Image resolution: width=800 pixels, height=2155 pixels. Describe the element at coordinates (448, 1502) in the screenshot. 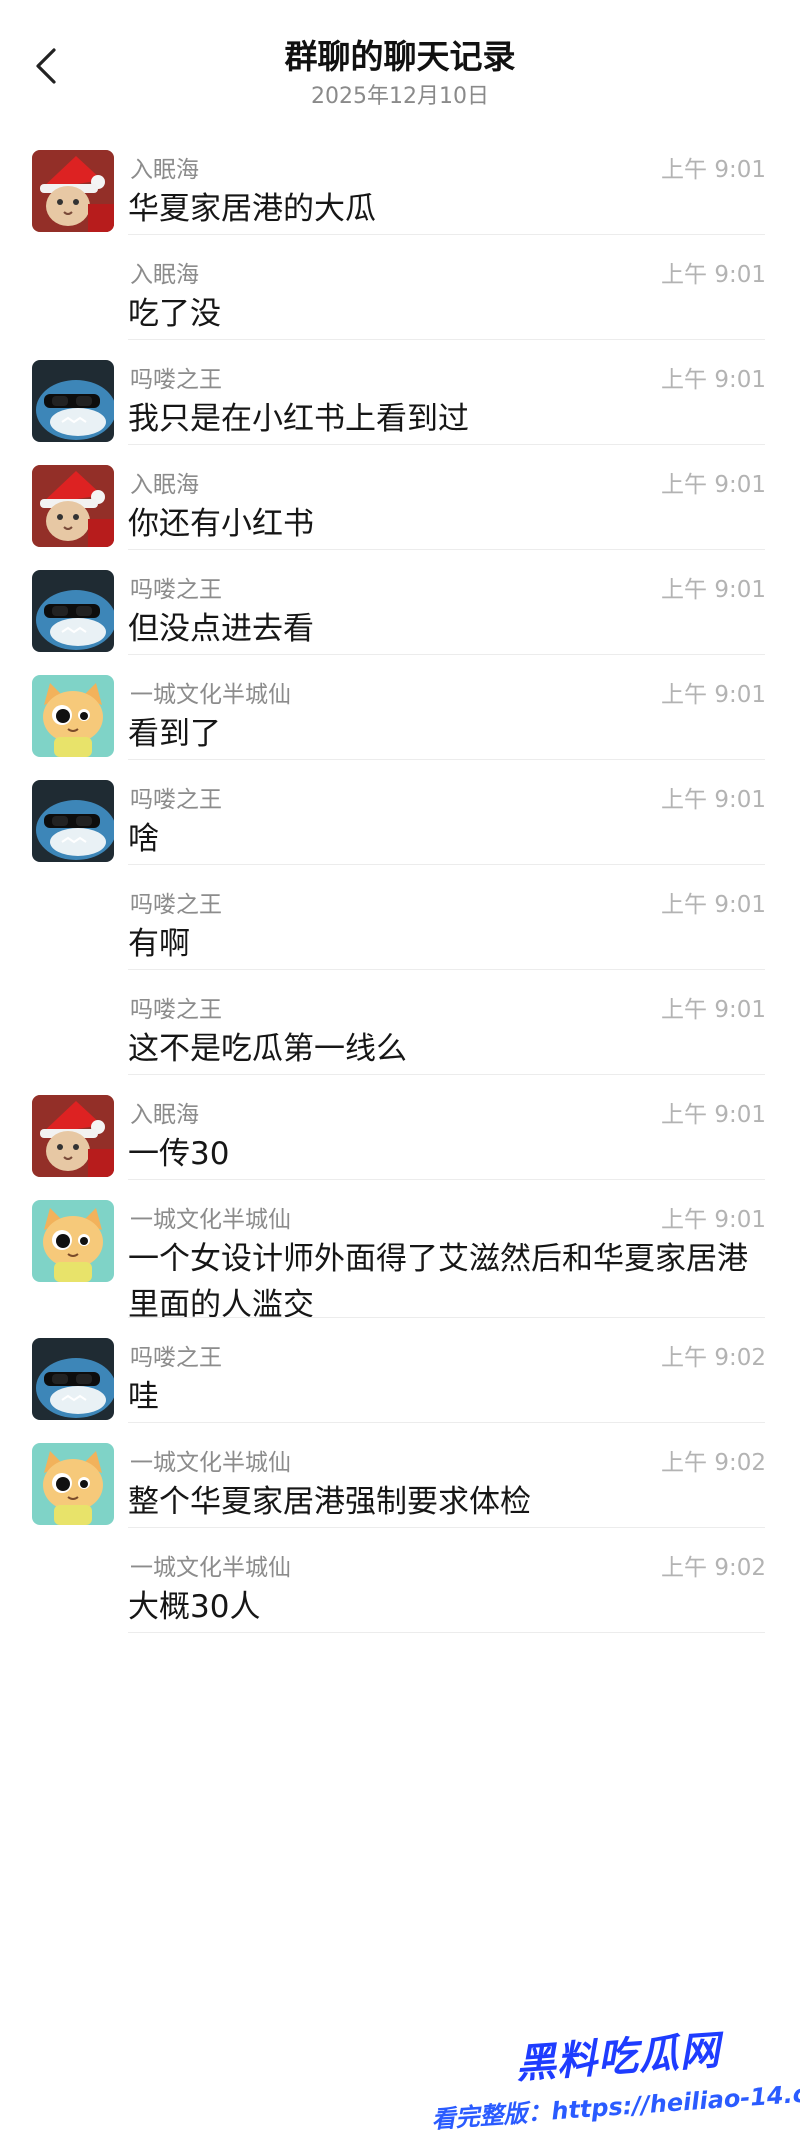

I see `message-text: 整个华夏家居港强制要求体检` at that location.